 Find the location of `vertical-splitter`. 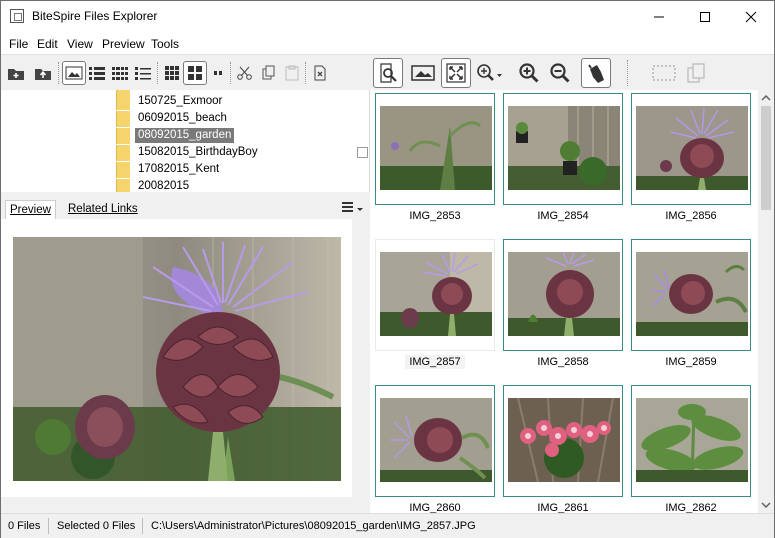

vertical-splitter is located at coordinates (361, 358).